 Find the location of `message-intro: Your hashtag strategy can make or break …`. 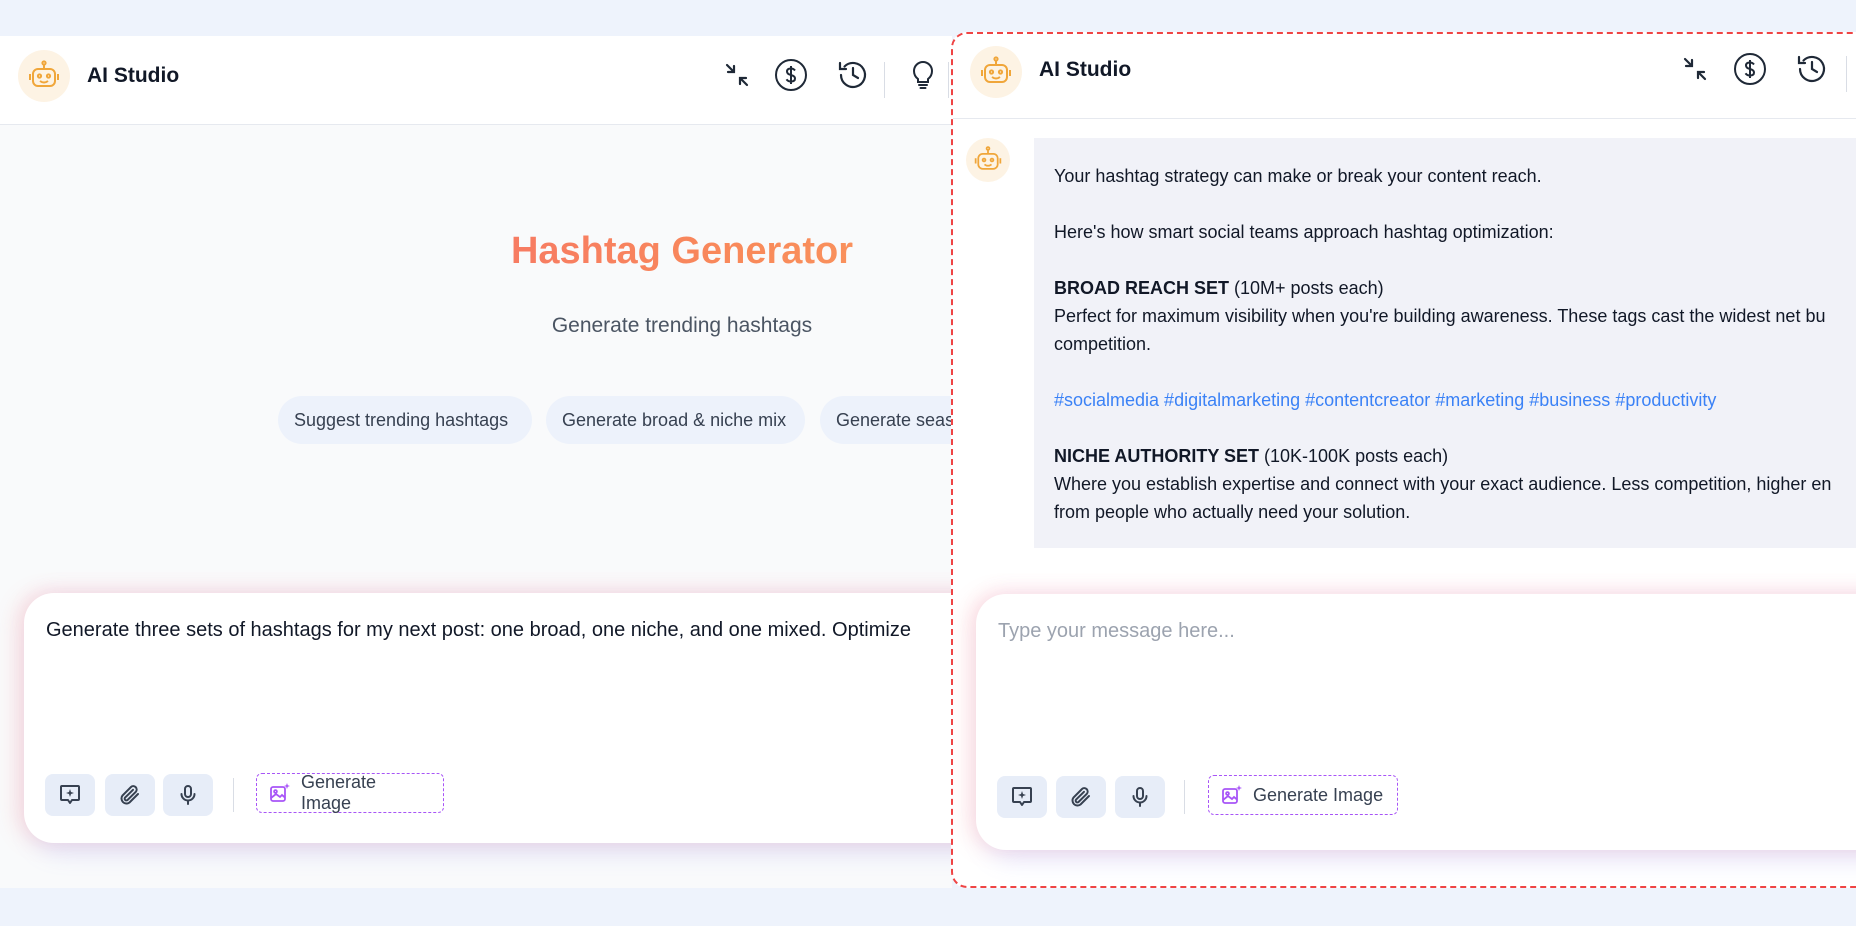

message-intro: Your hashtag strategy can make or break … is located at coordinates (1298, 176).